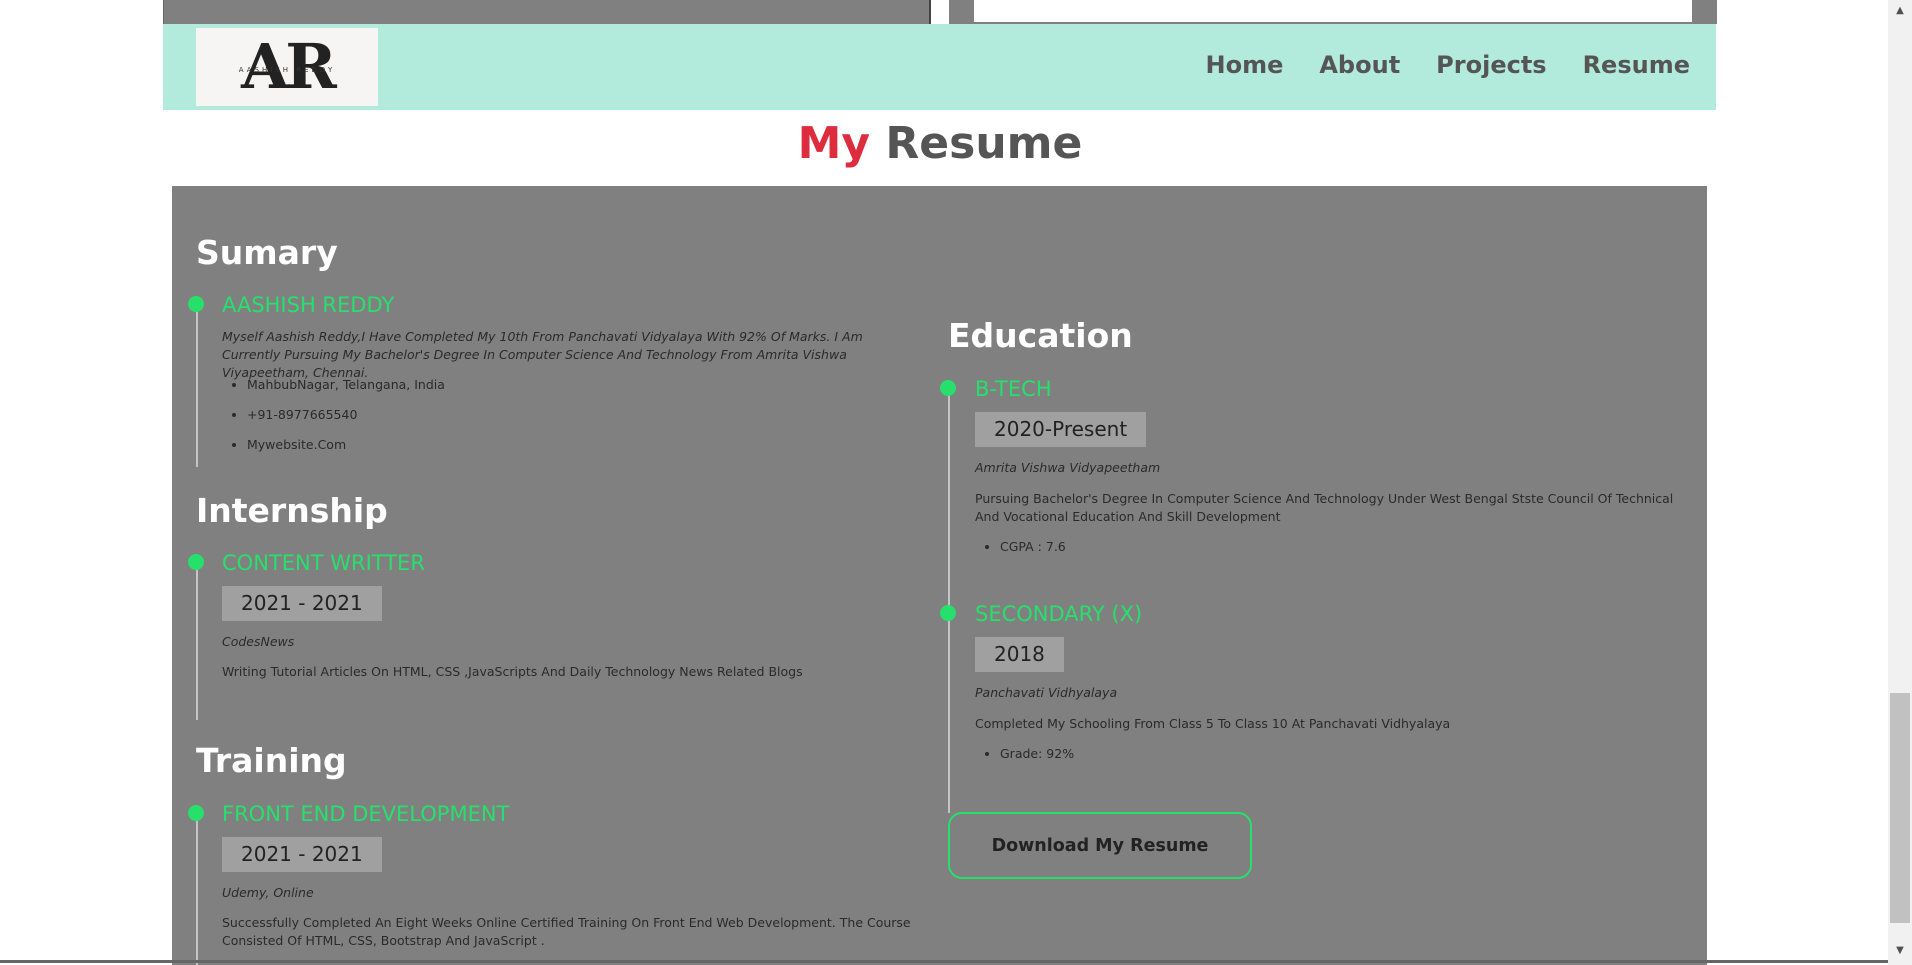  I want to click on logo-subtitle: AASHISH REDDY, so click(287, 70).